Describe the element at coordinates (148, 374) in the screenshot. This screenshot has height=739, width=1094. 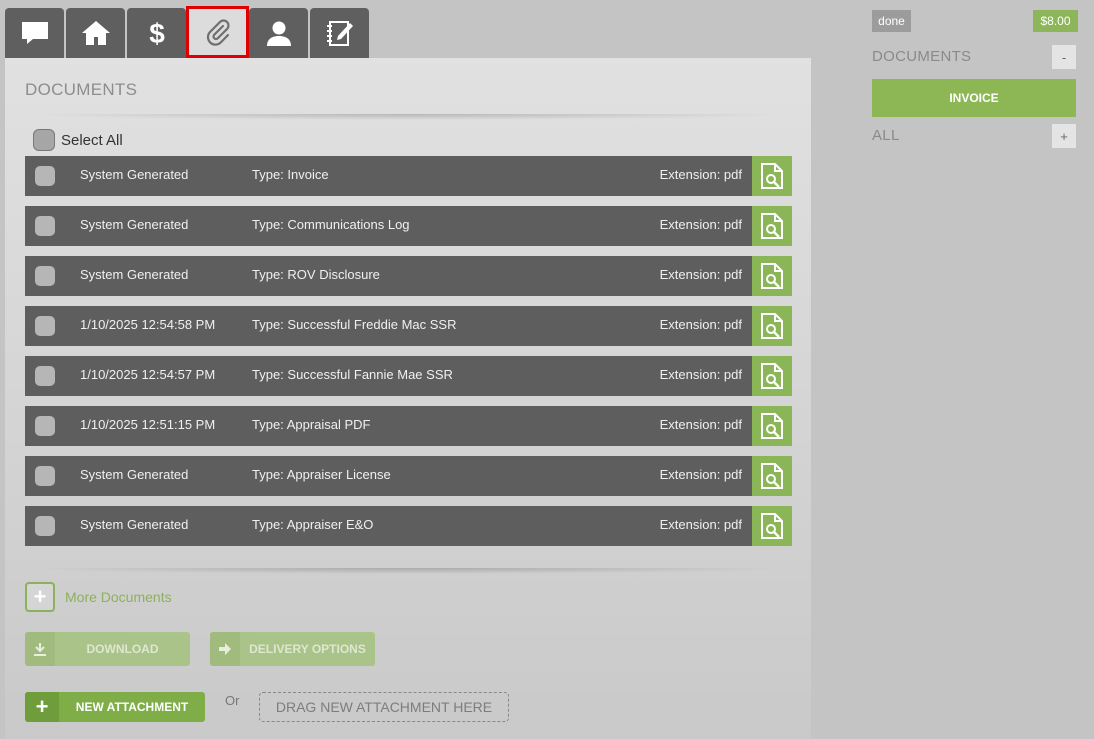
I see `document-date: 1/10/2025 12:54:57 PM` at that location.